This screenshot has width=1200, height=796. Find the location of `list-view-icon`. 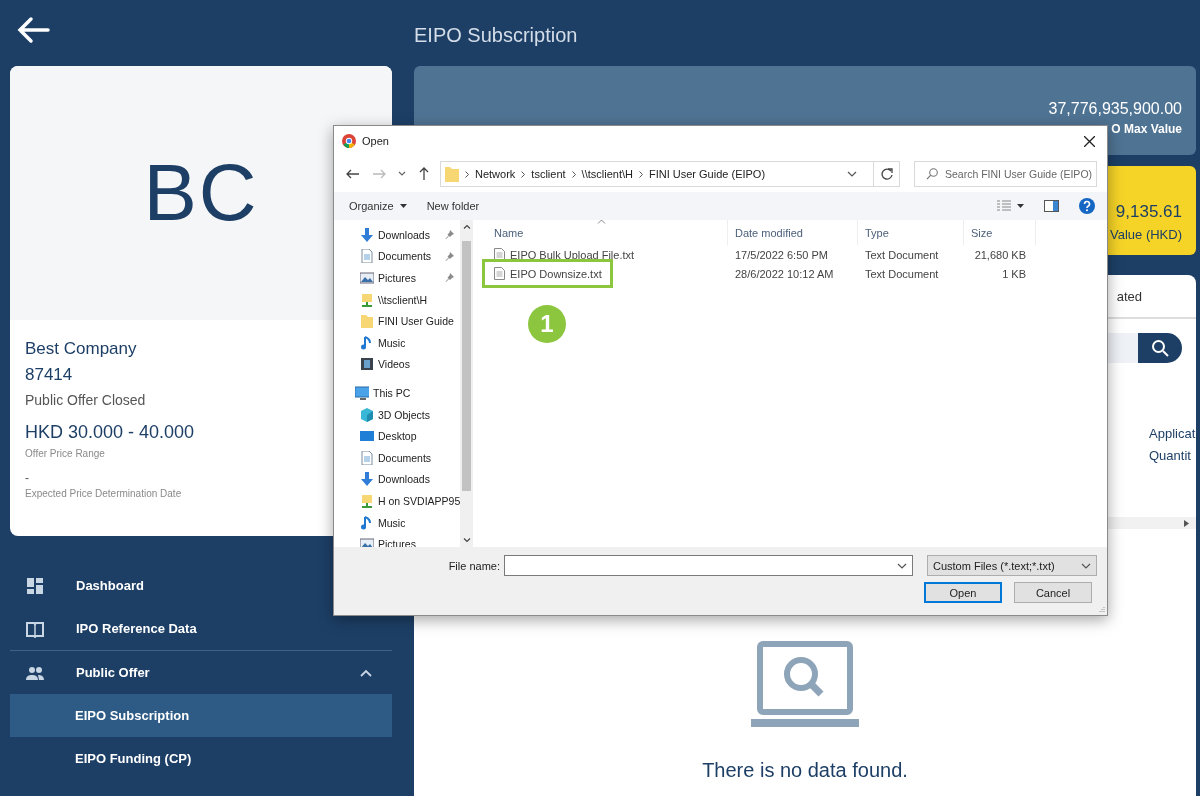

list-view-icon is located at coordinates (1004, 206).